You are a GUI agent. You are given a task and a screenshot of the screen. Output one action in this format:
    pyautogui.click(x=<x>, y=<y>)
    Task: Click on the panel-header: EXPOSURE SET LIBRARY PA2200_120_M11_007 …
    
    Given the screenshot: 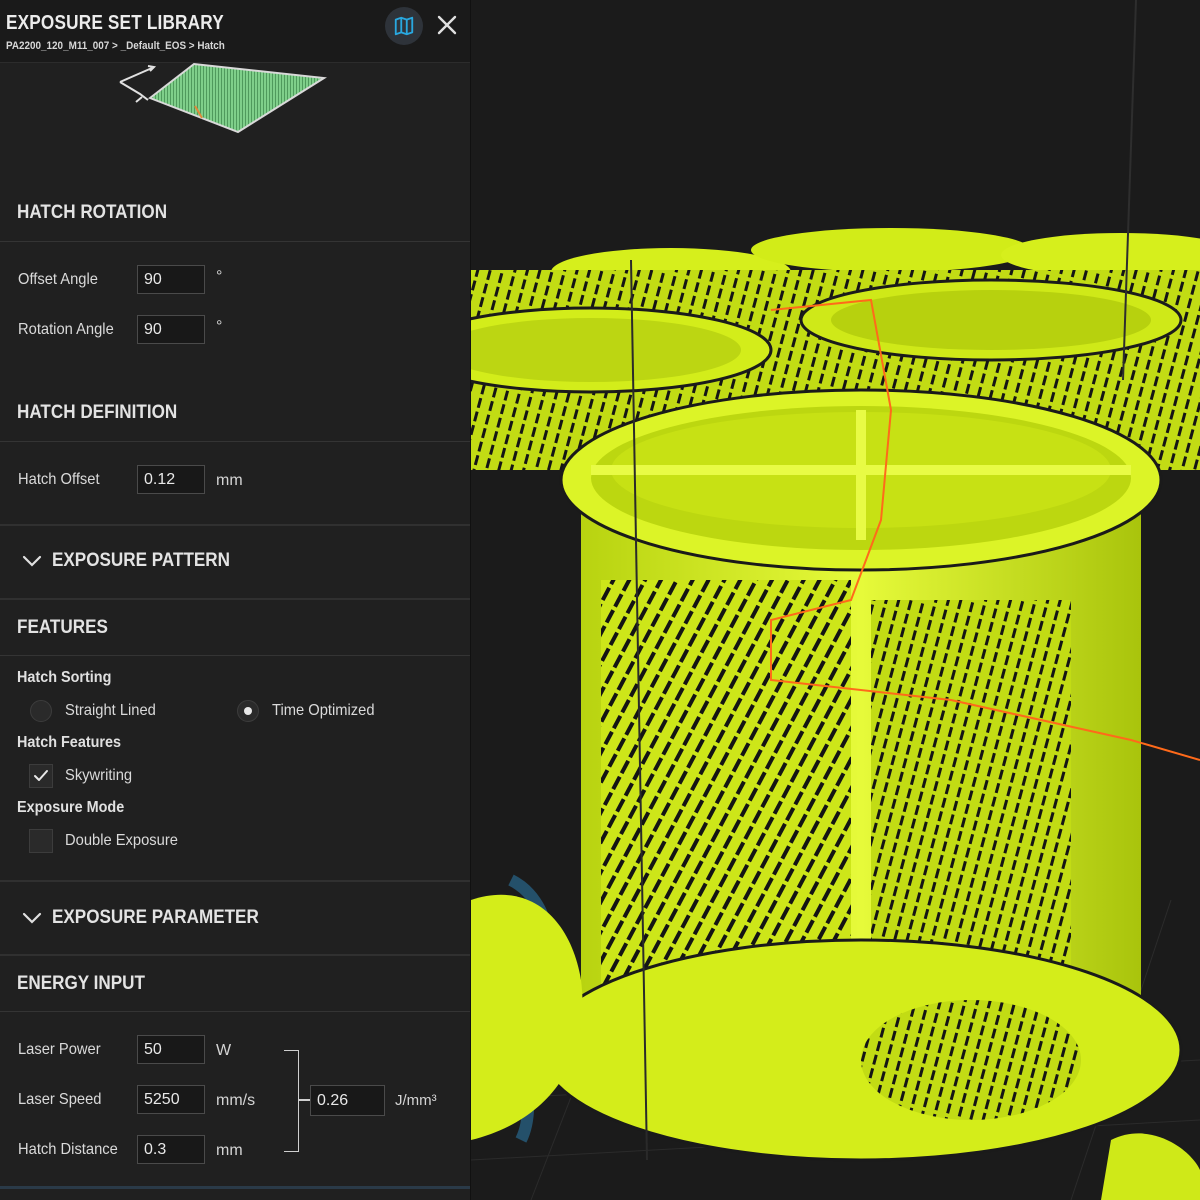 What is the action you would take?
    pyautogui.click(x=235, y=31)
    